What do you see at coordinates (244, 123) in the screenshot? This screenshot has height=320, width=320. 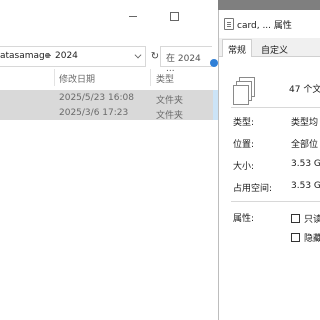 I see `type-label: 类型:` at bounding box center [244, 123].